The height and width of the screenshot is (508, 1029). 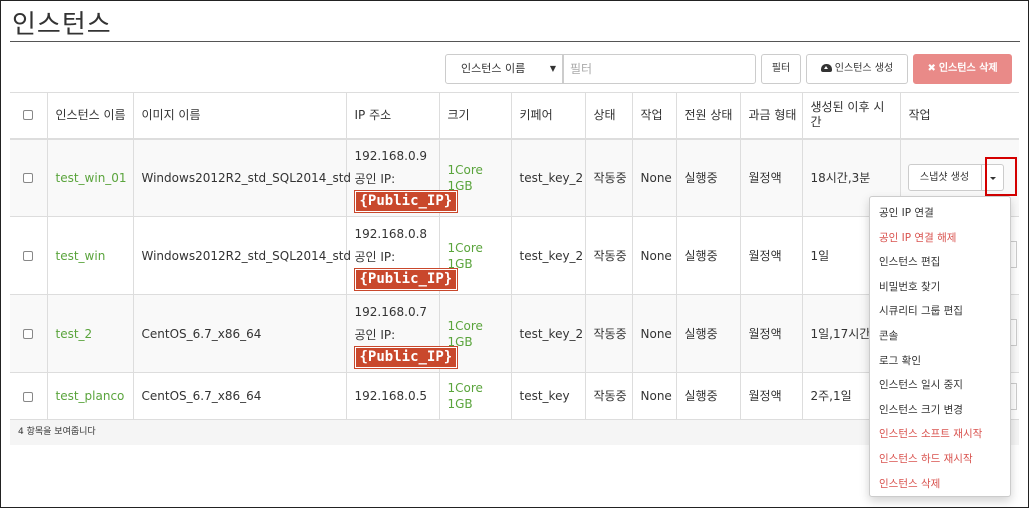 What do you see at coordinates (959, 116) in the screenshot?
I see `header-actions: 작업` at bounding box center [959, 116].